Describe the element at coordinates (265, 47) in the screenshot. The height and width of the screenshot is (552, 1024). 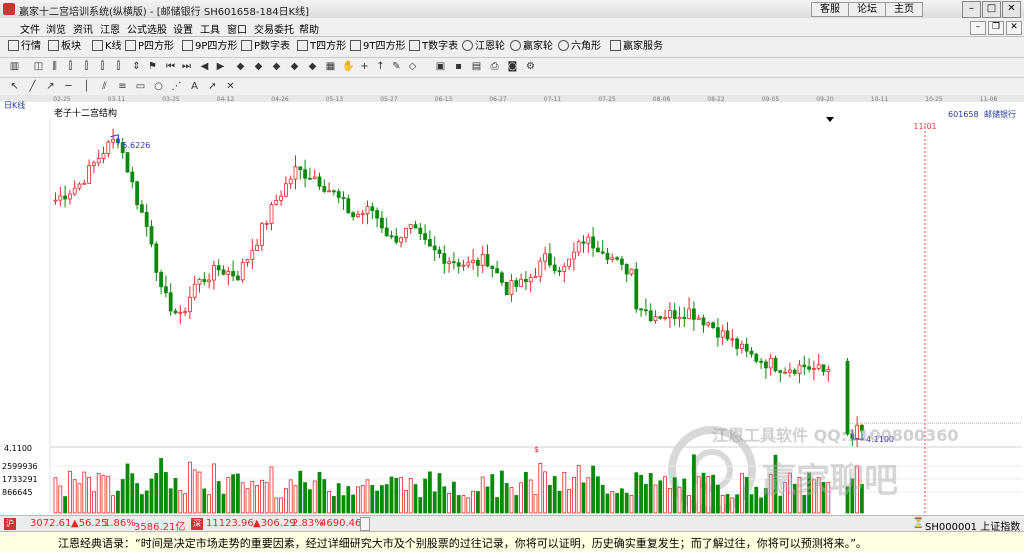
I see `p-numbers-button: P数字表` at that location.